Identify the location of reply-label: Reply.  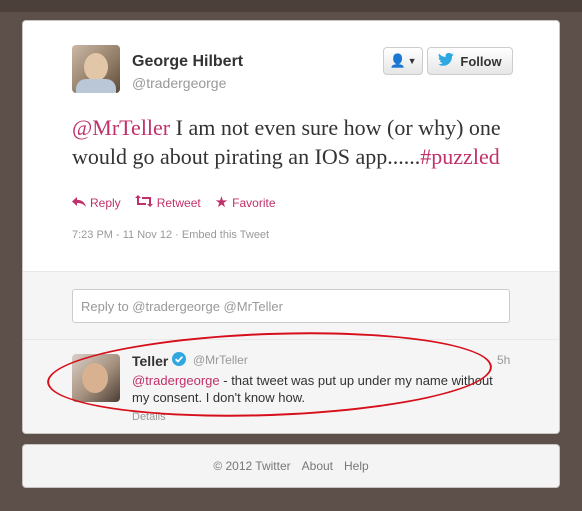
(105, 202).